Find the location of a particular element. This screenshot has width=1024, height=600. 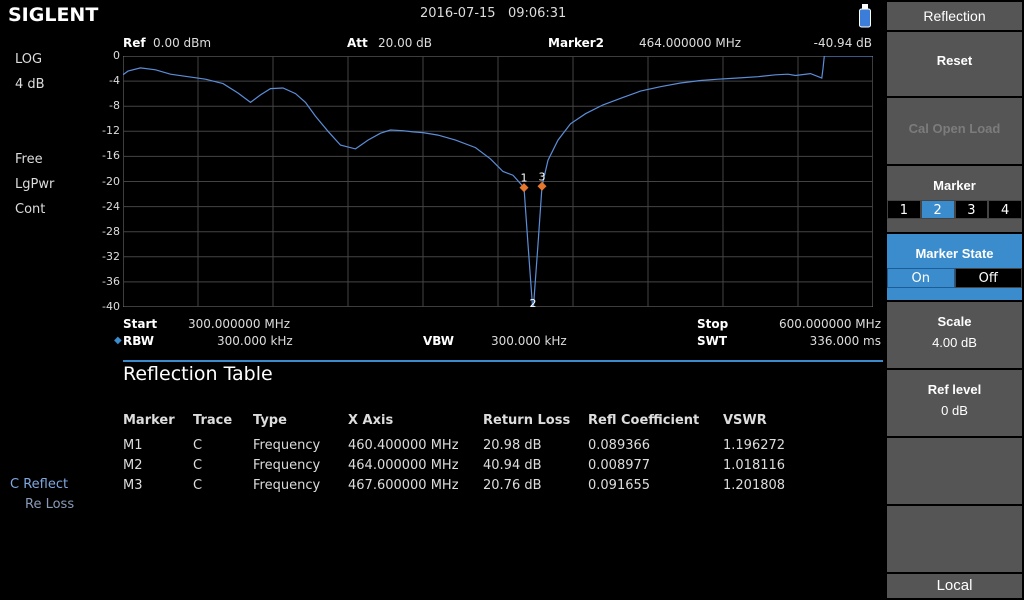

rbw-label: RBW is located at coordinates (138, 341).